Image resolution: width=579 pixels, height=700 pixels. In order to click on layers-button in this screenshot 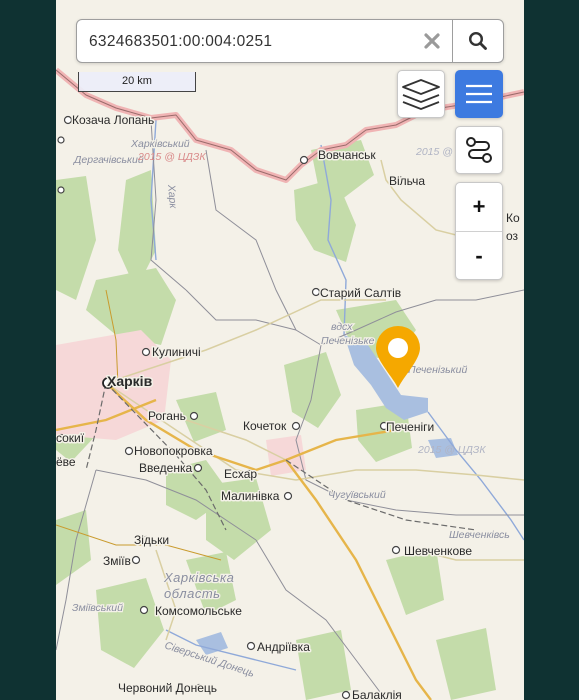, I will do `click(421, 94)`.